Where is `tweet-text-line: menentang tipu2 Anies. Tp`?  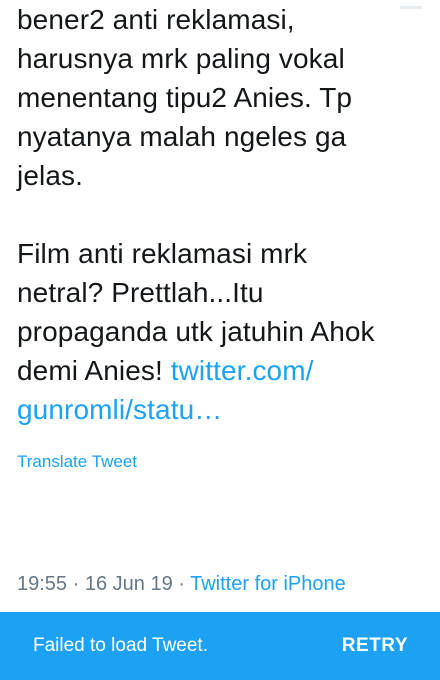 tweet-text-line: menentang tipu2 Anies. Tp is located at coordinates (185, 97).